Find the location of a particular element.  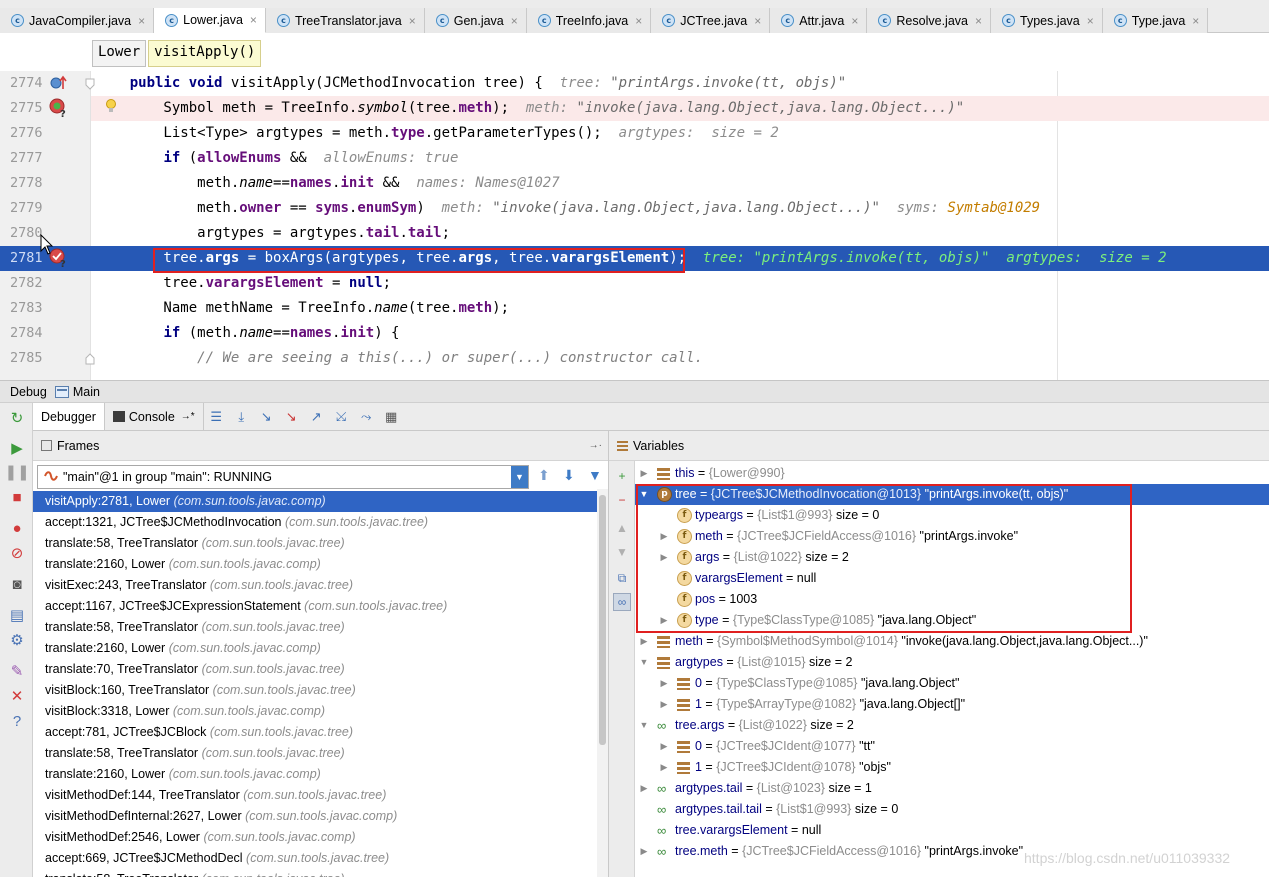

previous-frame-icon: ⬆ is located at coordinates (544, 475).